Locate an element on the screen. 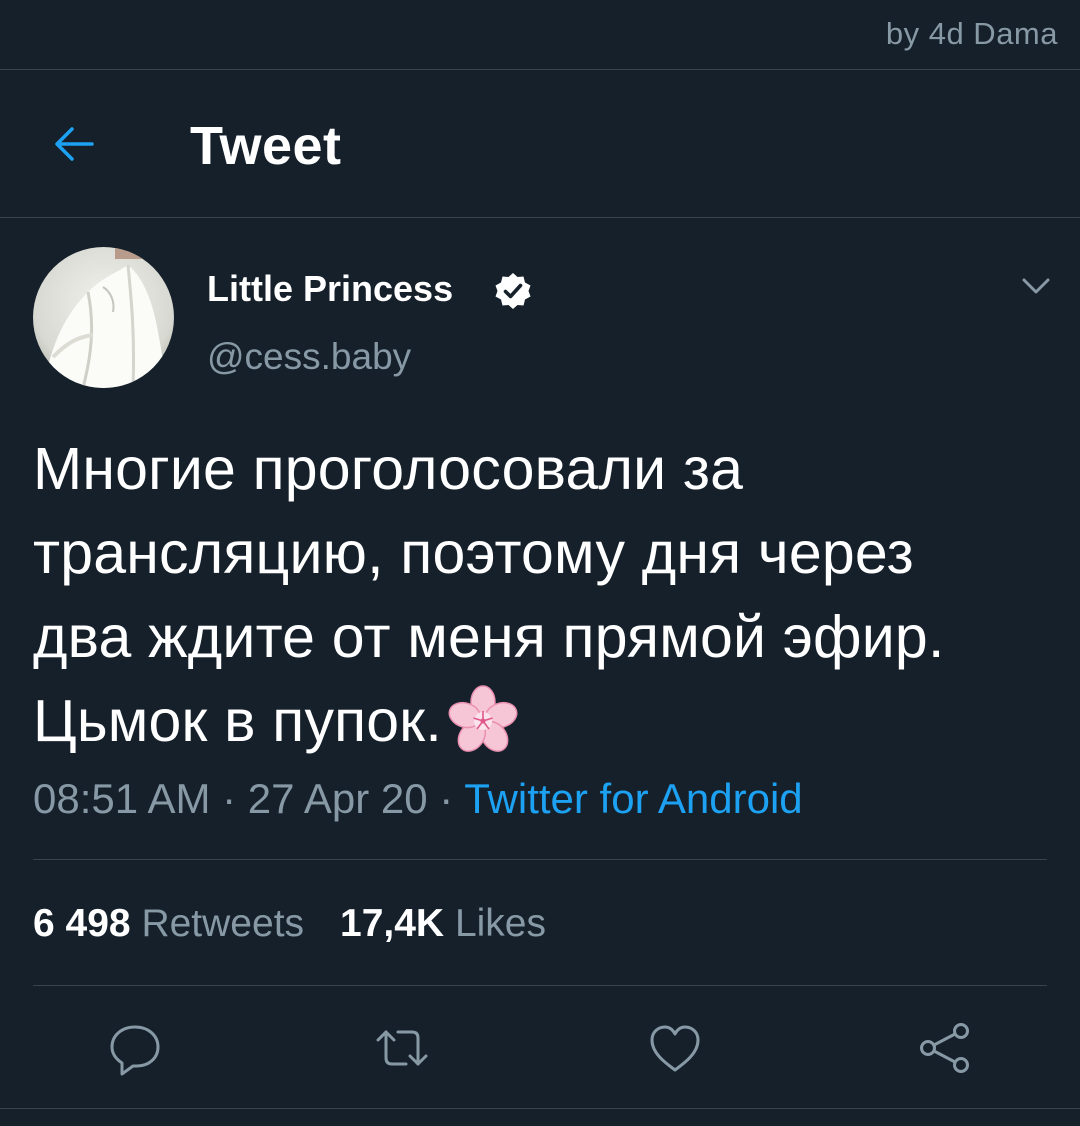 The image size is (1080, 1126). author-name: Little Princess is located at coordinates (330, 289).